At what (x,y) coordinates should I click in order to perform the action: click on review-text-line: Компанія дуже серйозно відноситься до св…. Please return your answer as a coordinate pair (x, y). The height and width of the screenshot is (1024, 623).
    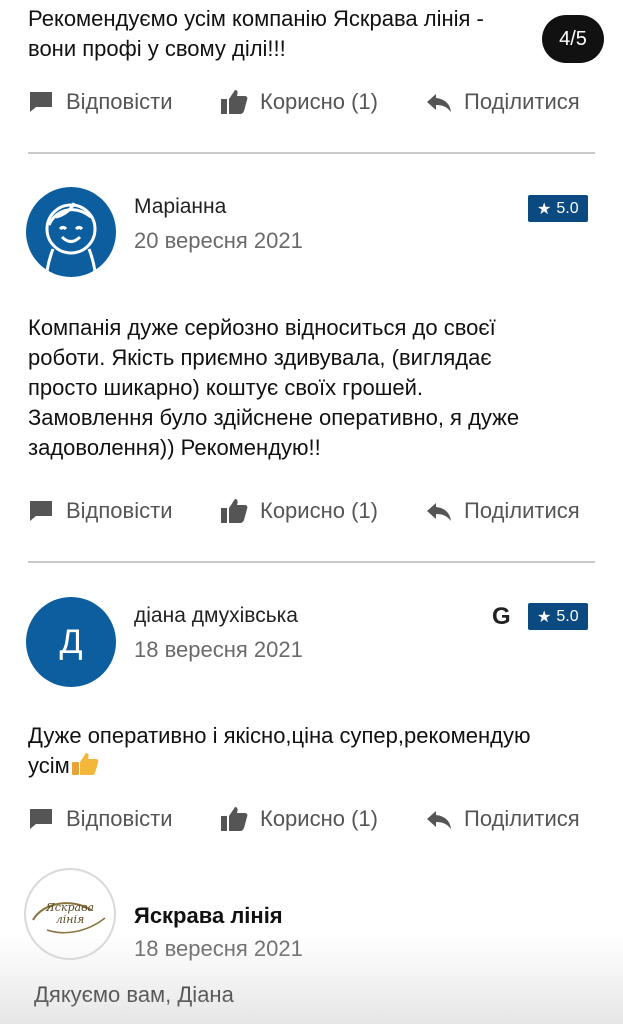
    Looking at the image, I should click on (262, 327).